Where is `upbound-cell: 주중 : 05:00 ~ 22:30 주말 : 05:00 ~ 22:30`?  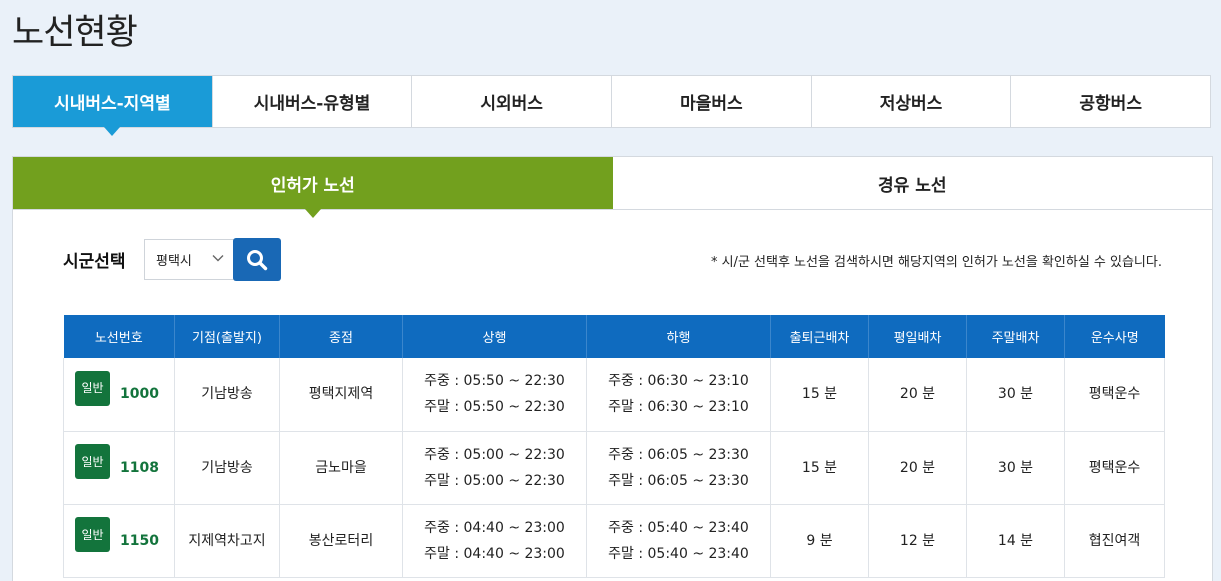
upbound-cell: 주중 : 05:00 ~ 22:30 주말 : 05:00 ~ 22:30 is located at coordinates (494, 468).